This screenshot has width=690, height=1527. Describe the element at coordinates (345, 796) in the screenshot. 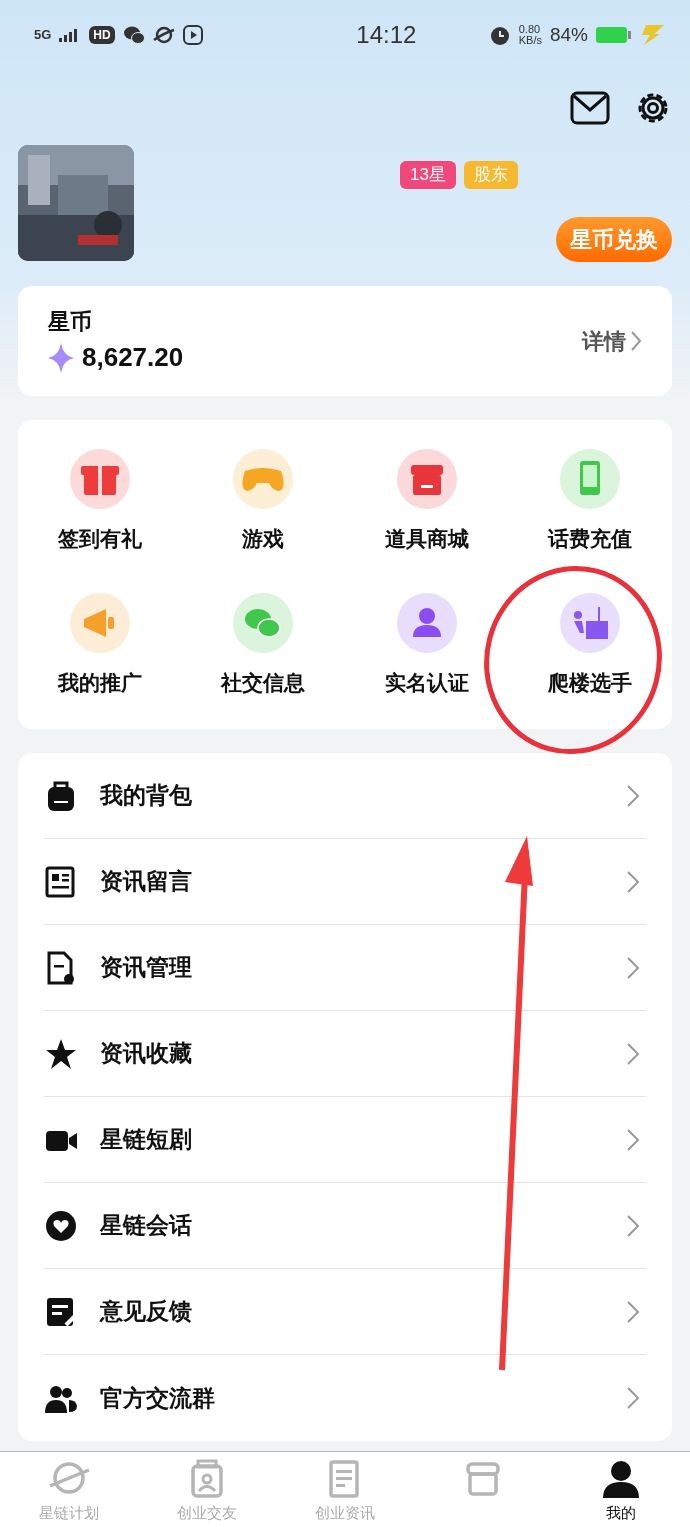

I see `menu-item: 我的背包` at that location.